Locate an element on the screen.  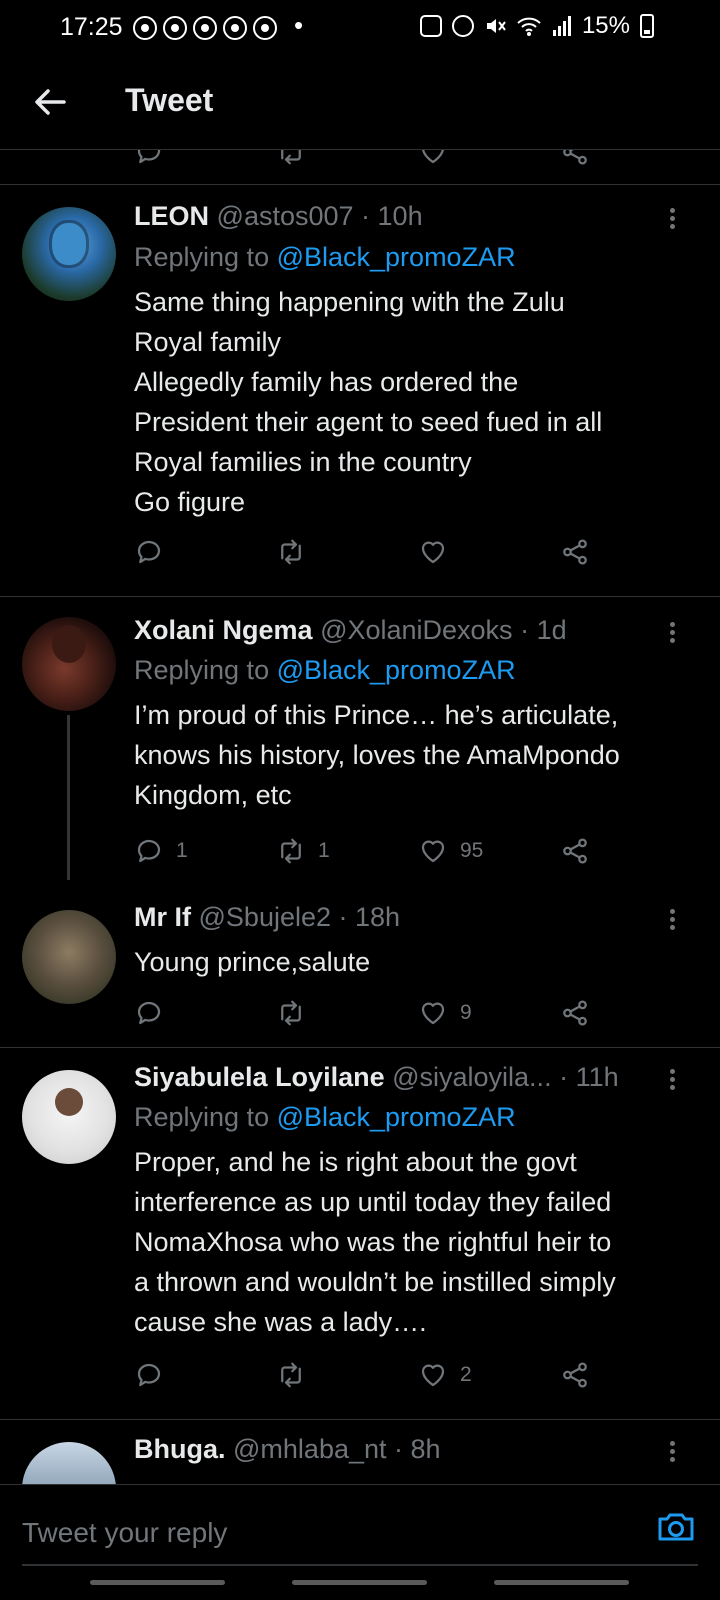
display-name: Xolani Ngema is located at coordinates (223, 630).